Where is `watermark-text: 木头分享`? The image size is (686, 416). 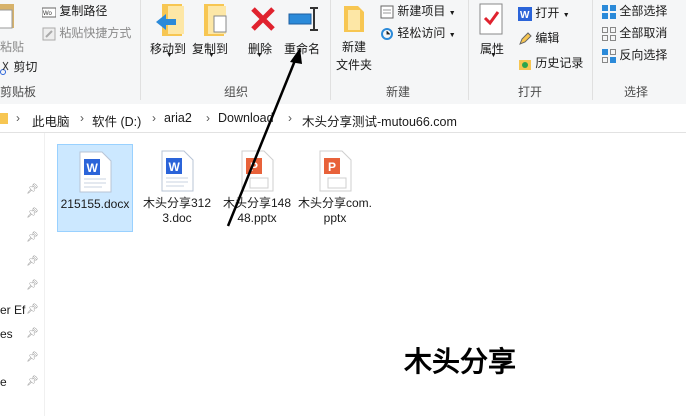
watermark-text: 木头分享 is located at coordinates (460, 361).